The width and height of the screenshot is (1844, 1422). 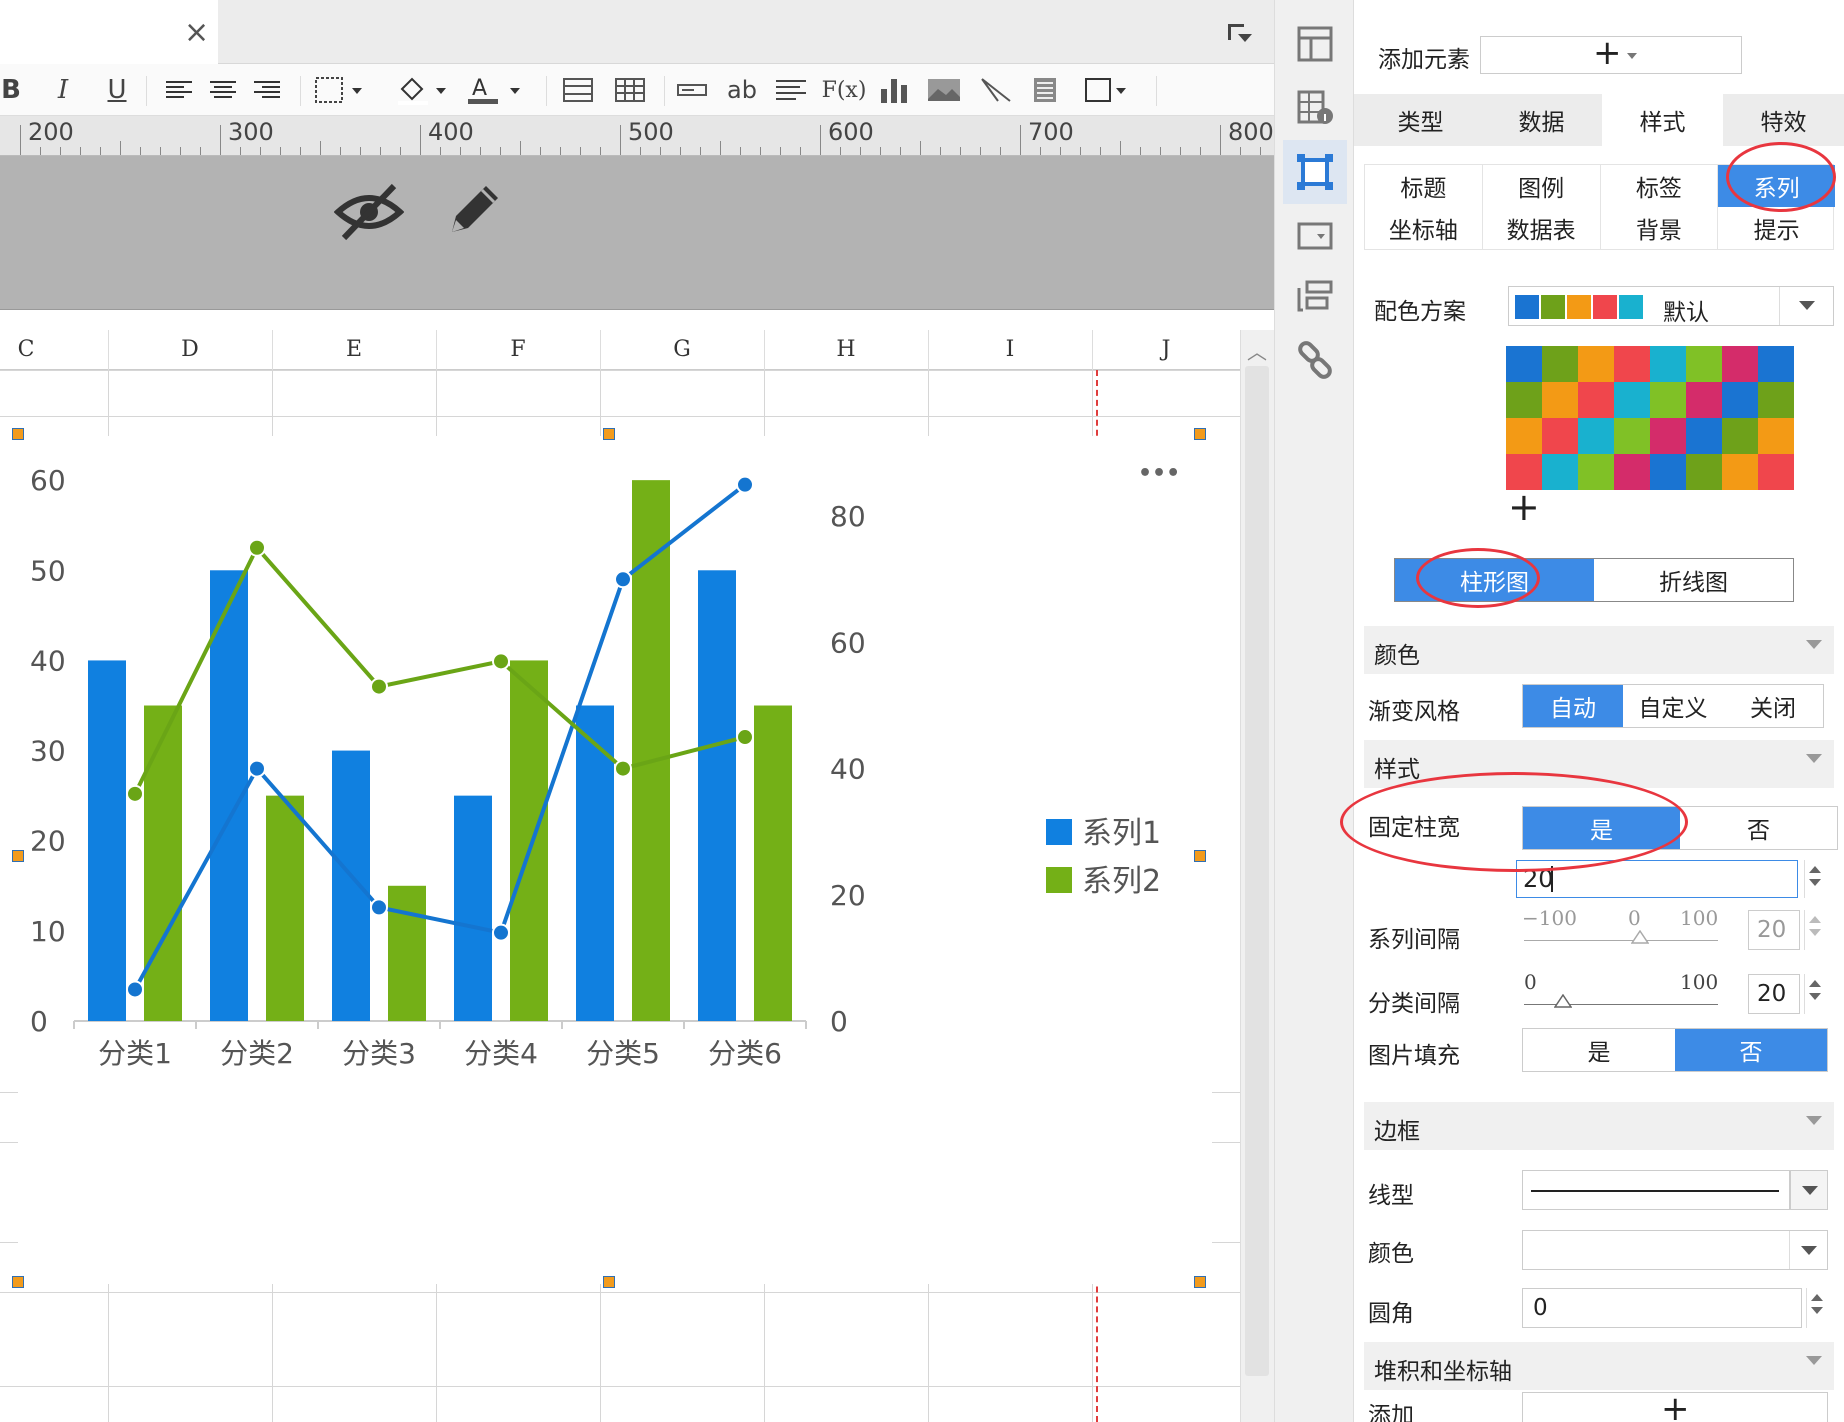 What do you see at coordinates (1656, 1190) in the screenshot?
I see `line-type-select` at bounding box center [1656, 1190].